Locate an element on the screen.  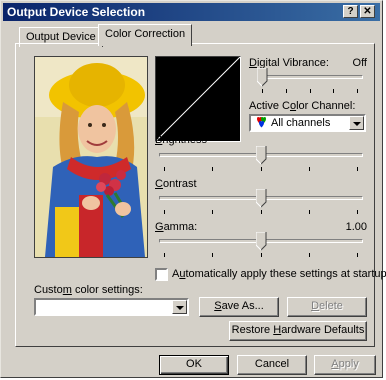
title-bar: Output Device Selection ? ✕ is located at coordinates (191, 12).